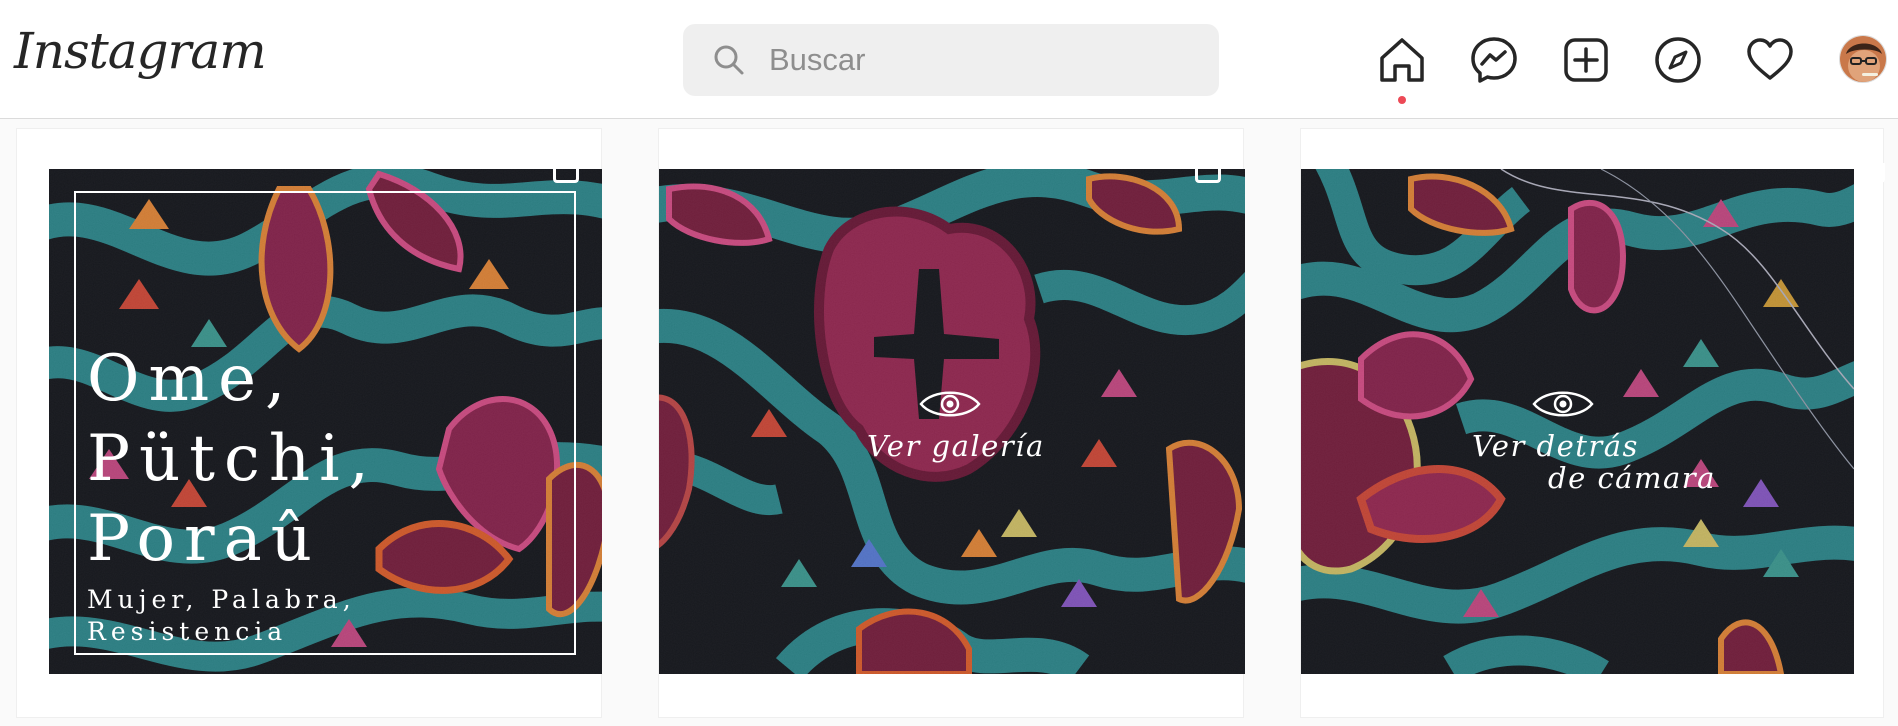 The height and width of the screenshot is (726, 1898). I want to click on home-icon, so click(1402, 60).